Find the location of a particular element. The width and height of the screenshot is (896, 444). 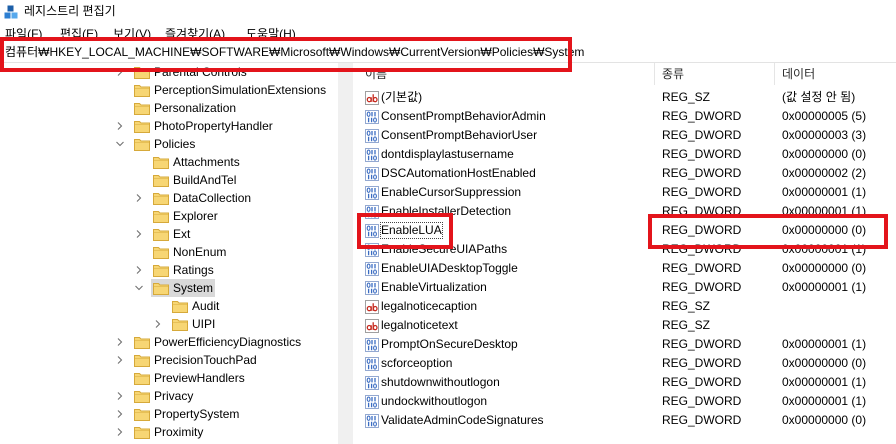

tree-item-datacollection: DataCollection is located at coordinates (169, 198).